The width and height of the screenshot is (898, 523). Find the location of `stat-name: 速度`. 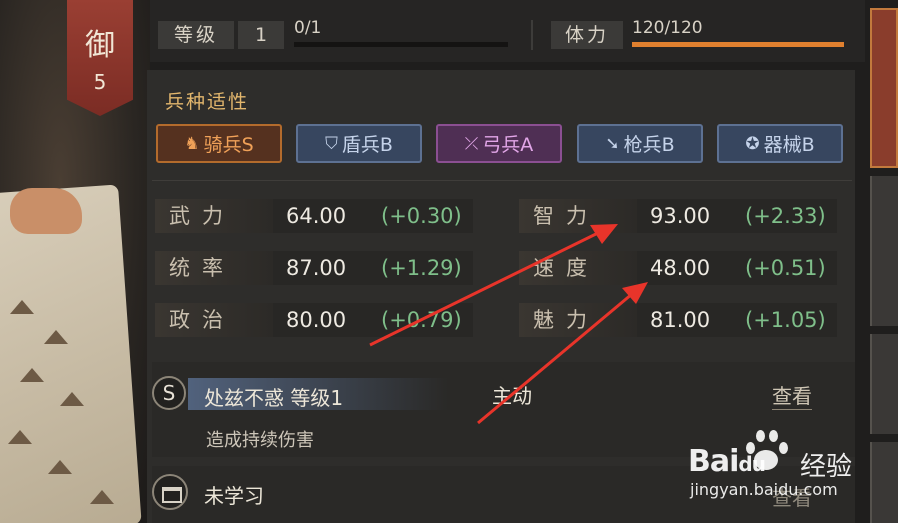

stat-name: 速度 is located at coordinates (578, 268).